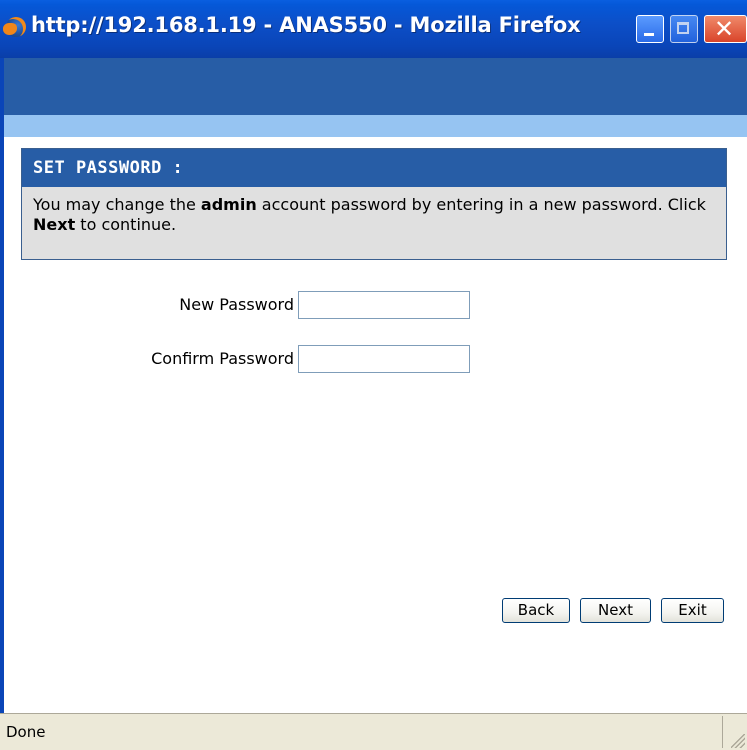 The height and width of the screenshot is (750, 747). I want to click on panel-title: SET PASSWORD :, so click(374, 168).